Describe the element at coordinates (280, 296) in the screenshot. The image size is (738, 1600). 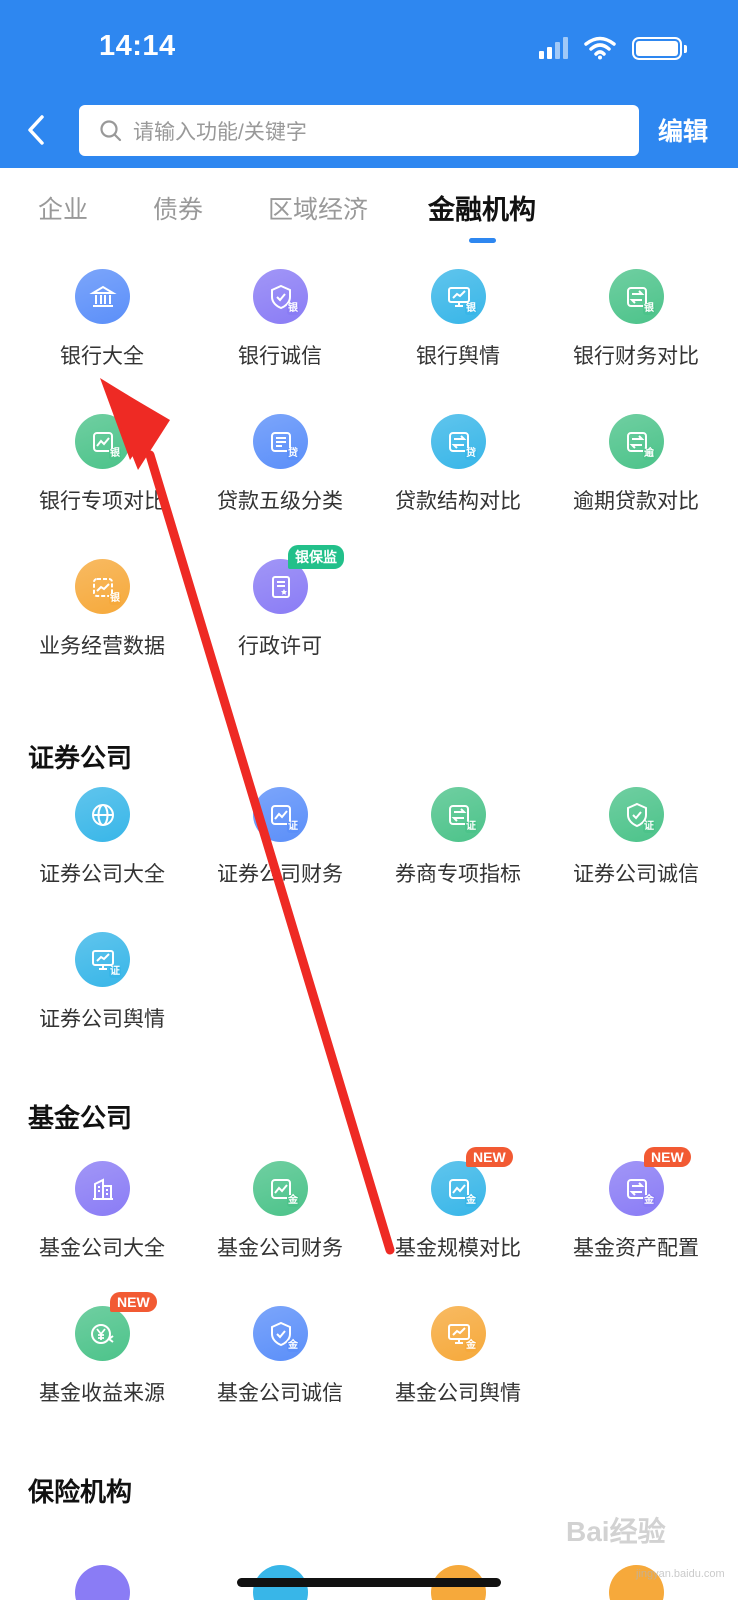
I see `shield-check-icon: 银` at that location.